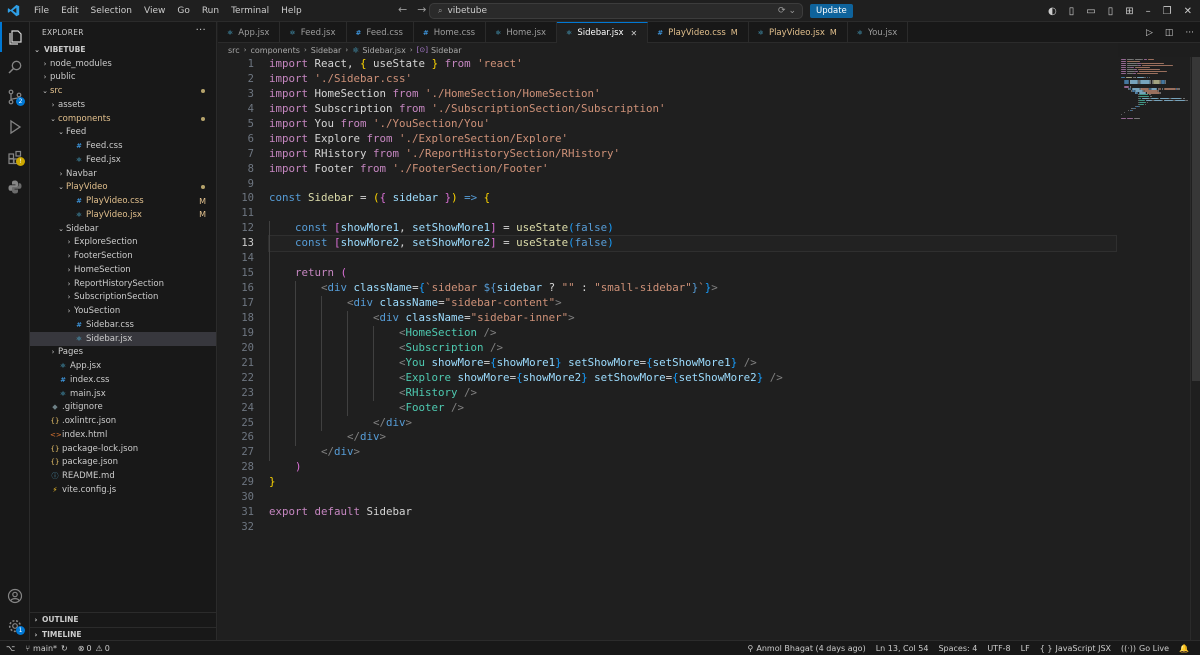  Describe the element at coordinates (249, 32) in the screenshot. I see `tab-app-jsx: ⚛ App.jsx` at that location.